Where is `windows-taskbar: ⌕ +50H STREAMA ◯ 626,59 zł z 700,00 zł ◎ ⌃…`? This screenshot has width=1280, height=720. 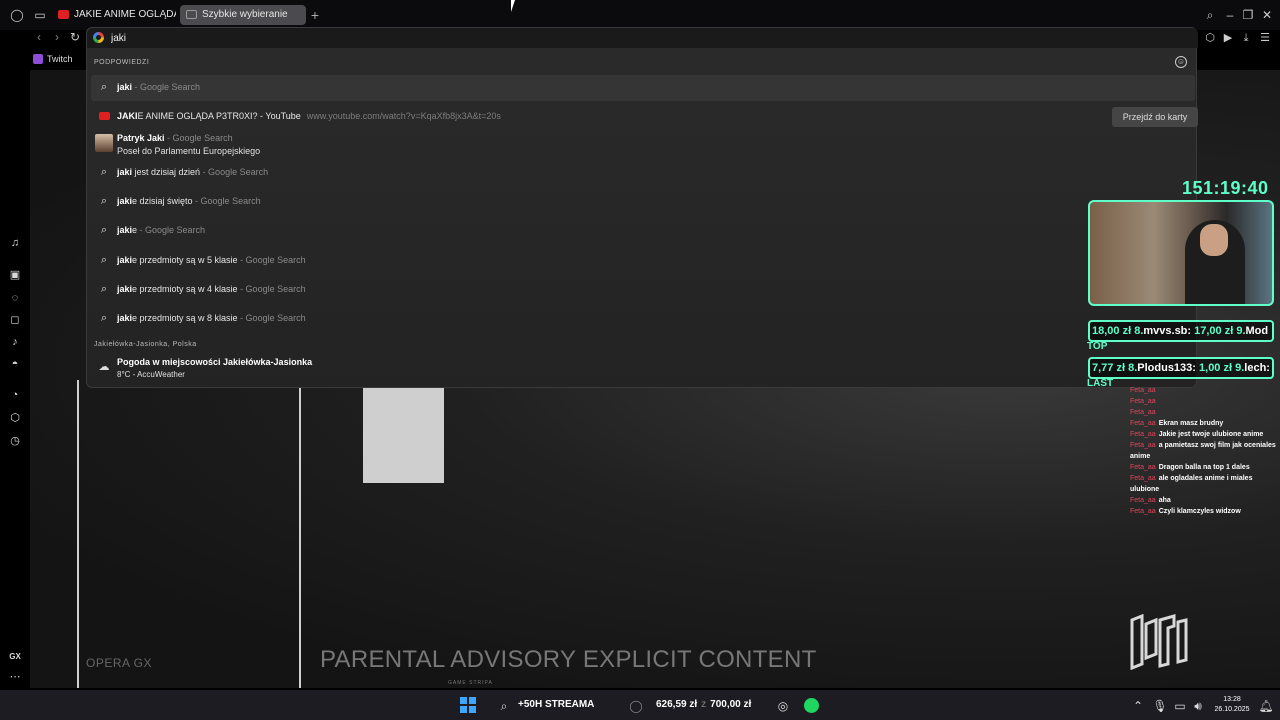
windows-taskbar: ⌕ +50H STREAMA ◯ 626,59 zł z 700,00 zł ◎ ⌃… is located at coordinates (640, 705).